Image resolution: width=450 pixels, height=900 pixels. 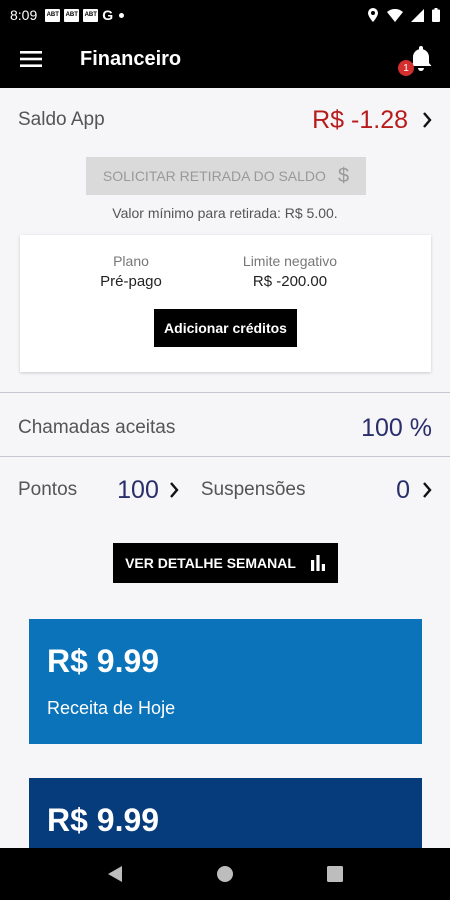 I want to click on withdraw-balance-button: SOLICITAR RETIRADA DO SALDO $, so click(x=226, y=176).